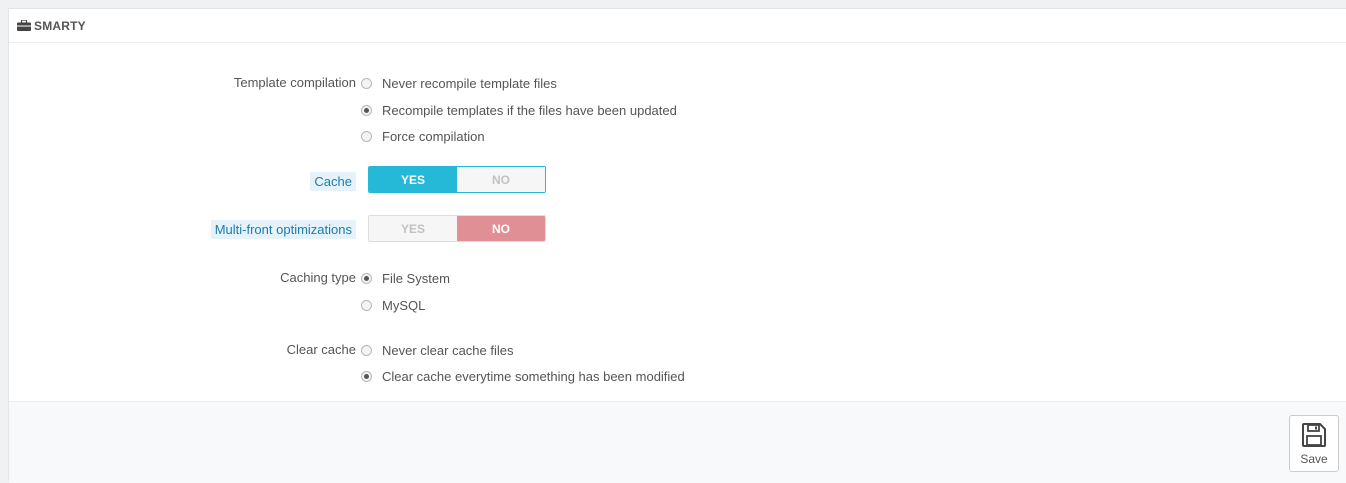 The height and width of the screenshot is (483, 1346). What do you see at coordinates (404, 305) in the screenshot?
I see `radio-label: MySQL` at bounding box center [404, 305].